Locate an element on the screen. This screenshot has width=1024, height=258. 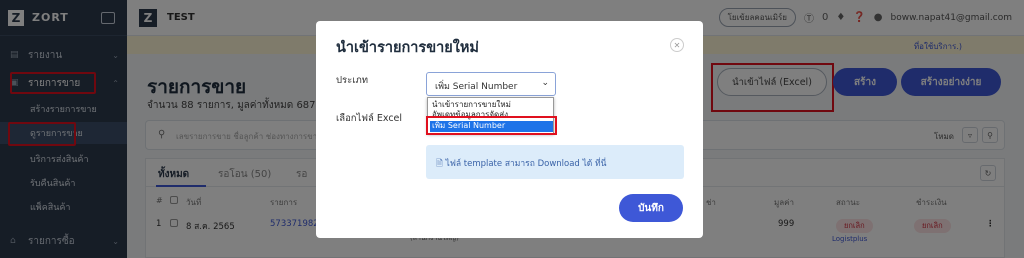
file-icon: 🗎 is located at coordinates (441, 164).